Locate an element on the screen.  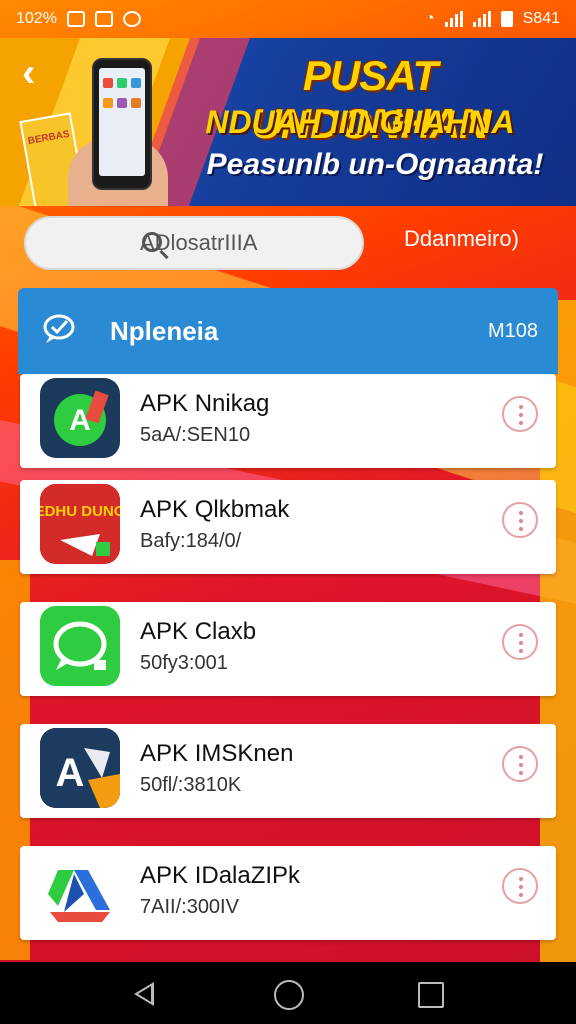
sim-icon is located at coordinates (75, 19).